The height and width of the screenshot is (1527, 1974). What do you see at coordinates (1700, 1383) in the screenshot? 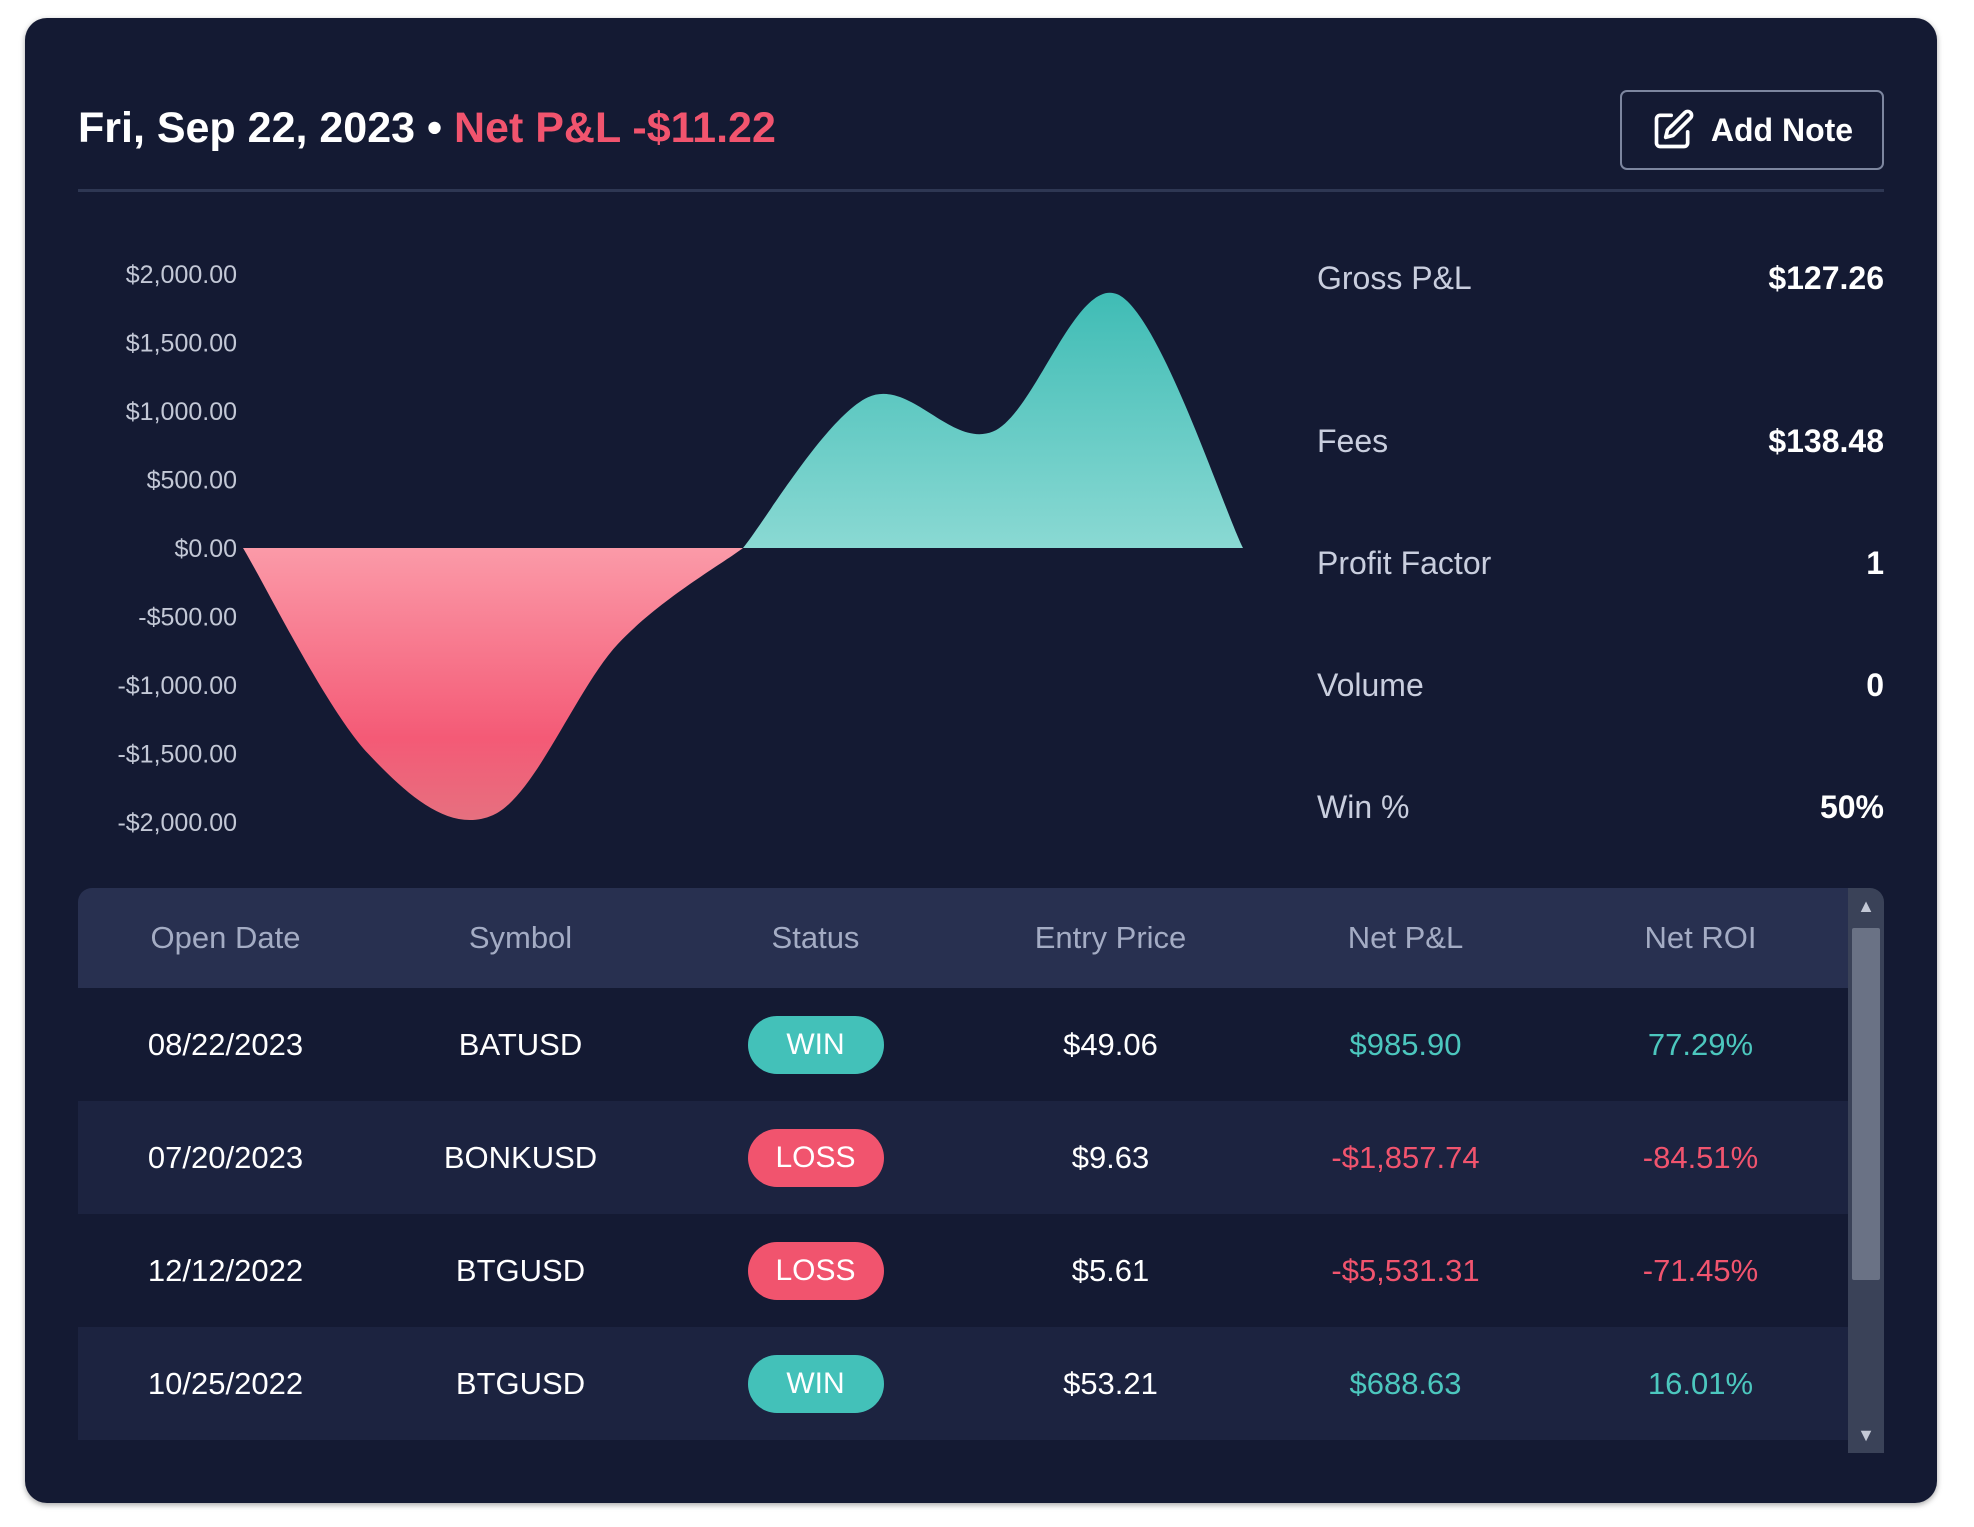
I see `cell-net-roi: 16.01%` at bounding box center [1700, 1383].